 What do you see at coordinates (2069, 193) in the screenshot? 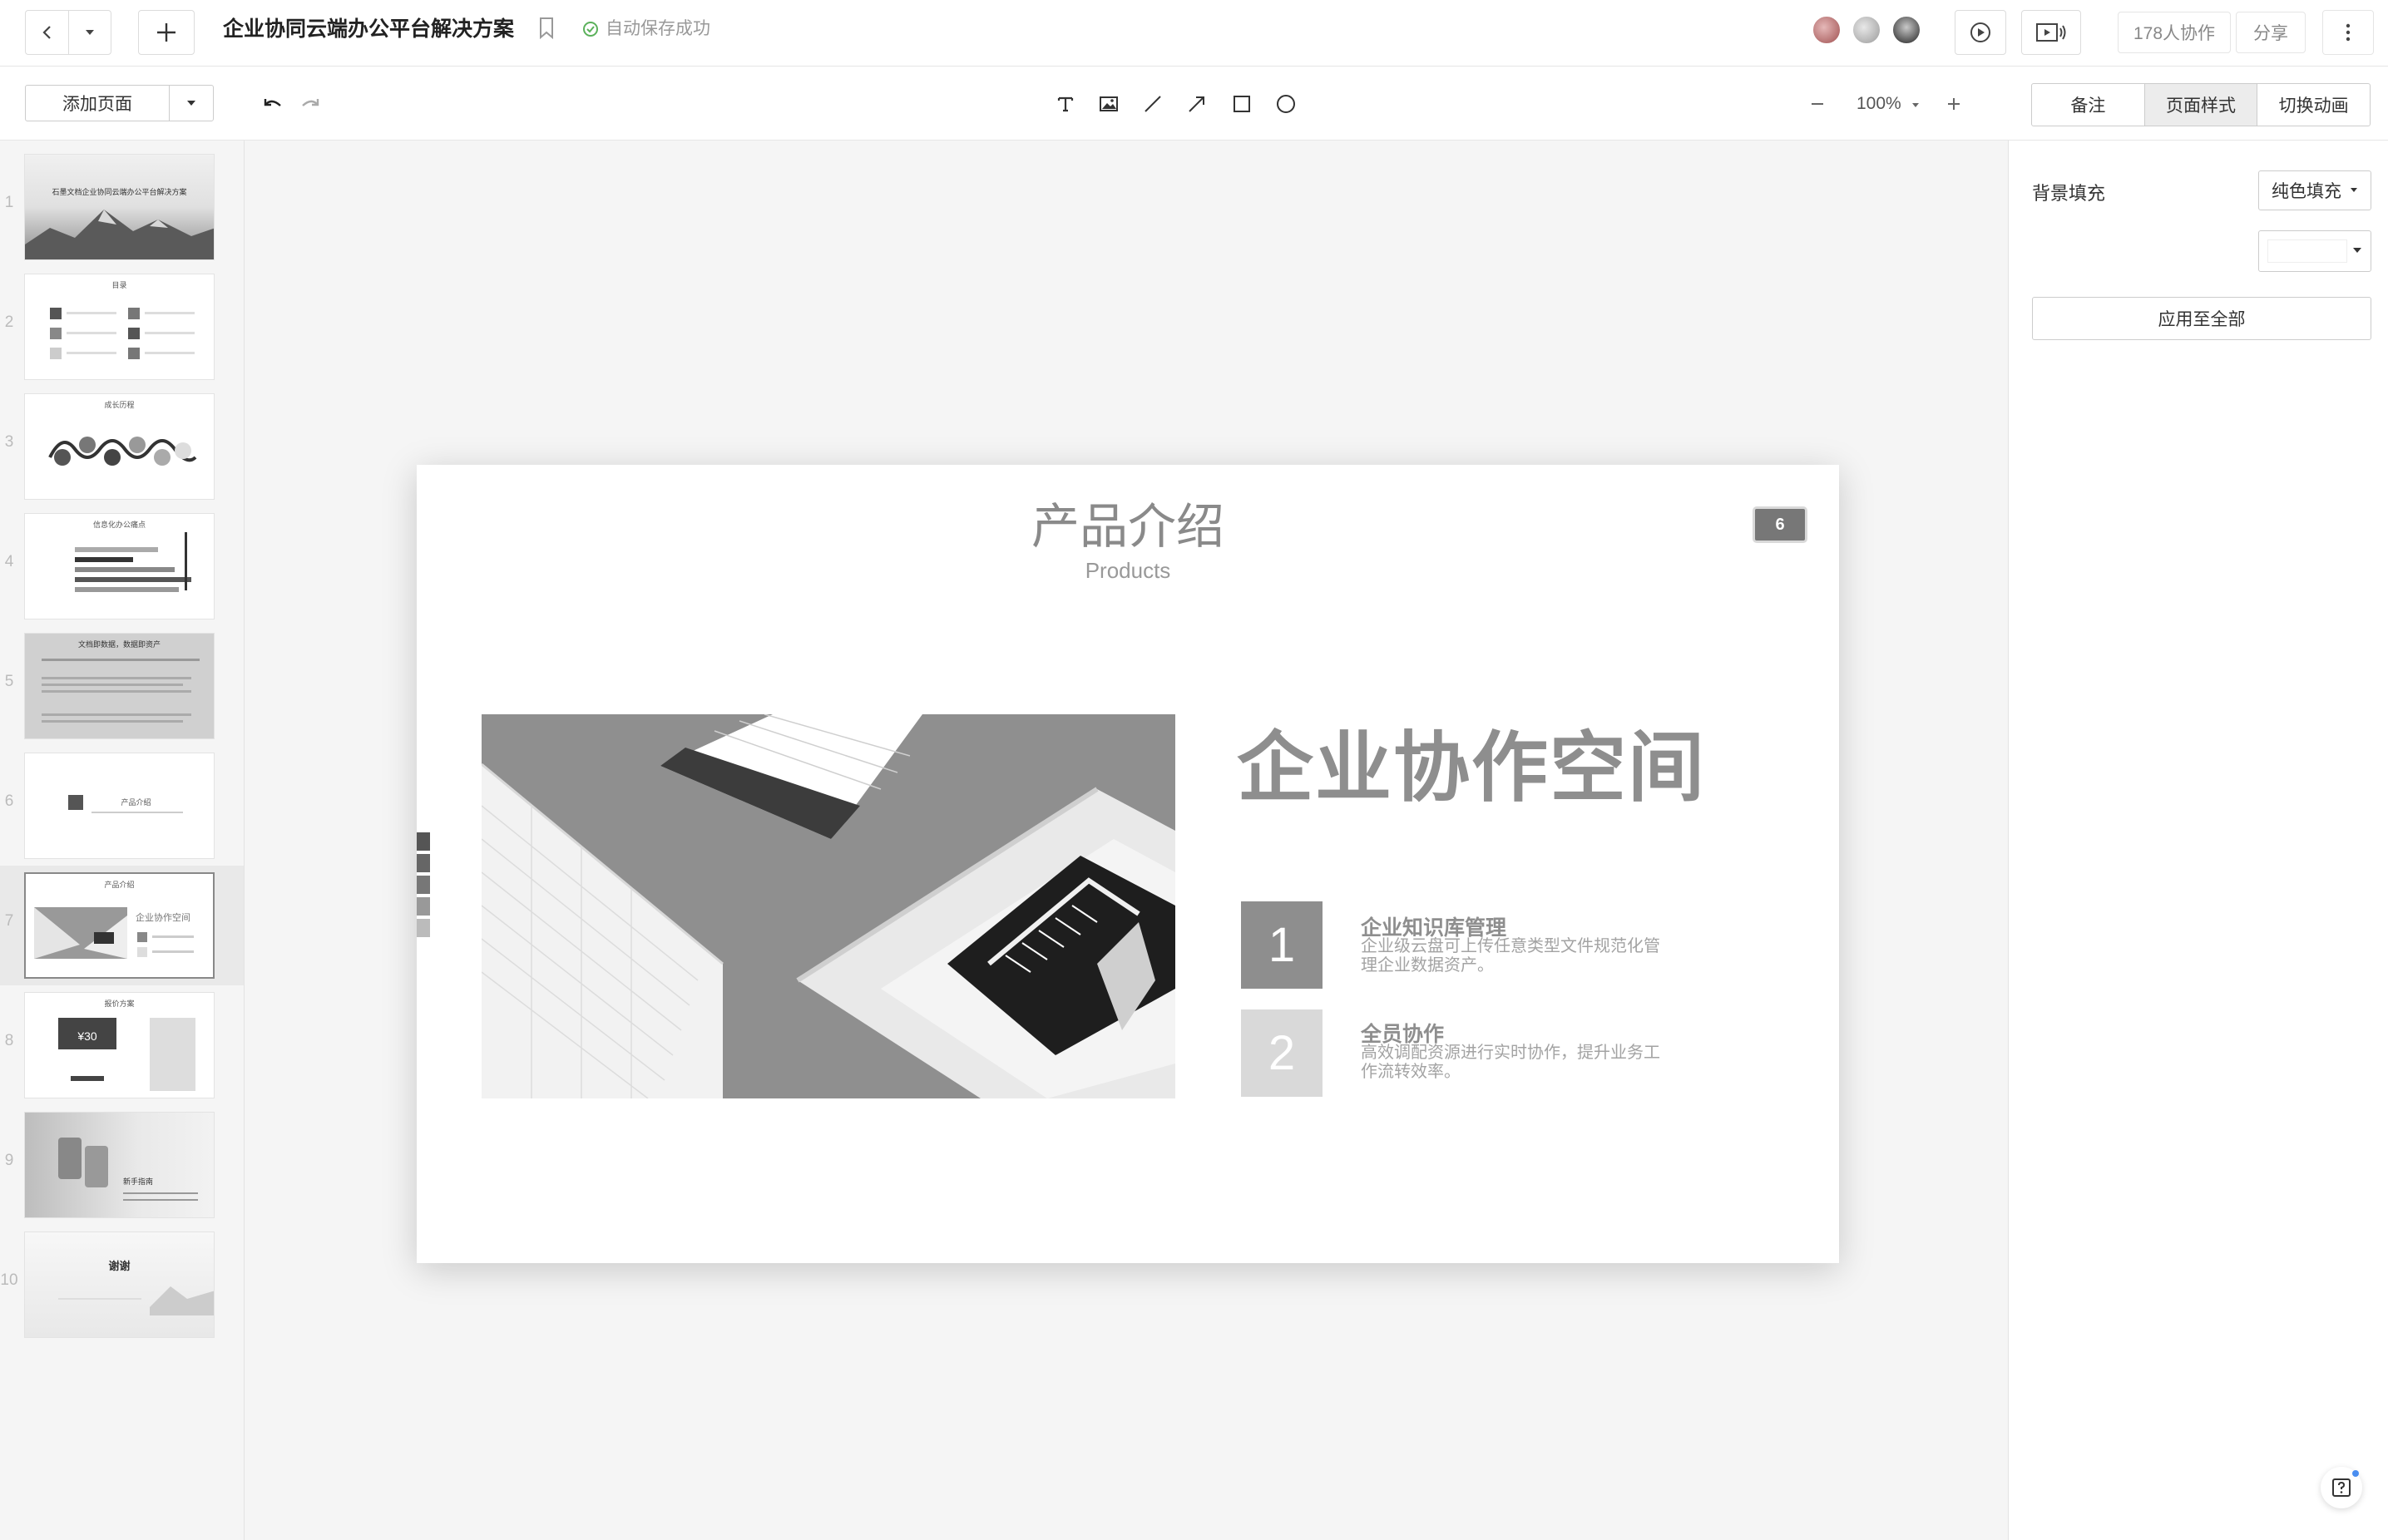
I see `background-fill-label: 背景填充` at bounding box center [2069, 193].